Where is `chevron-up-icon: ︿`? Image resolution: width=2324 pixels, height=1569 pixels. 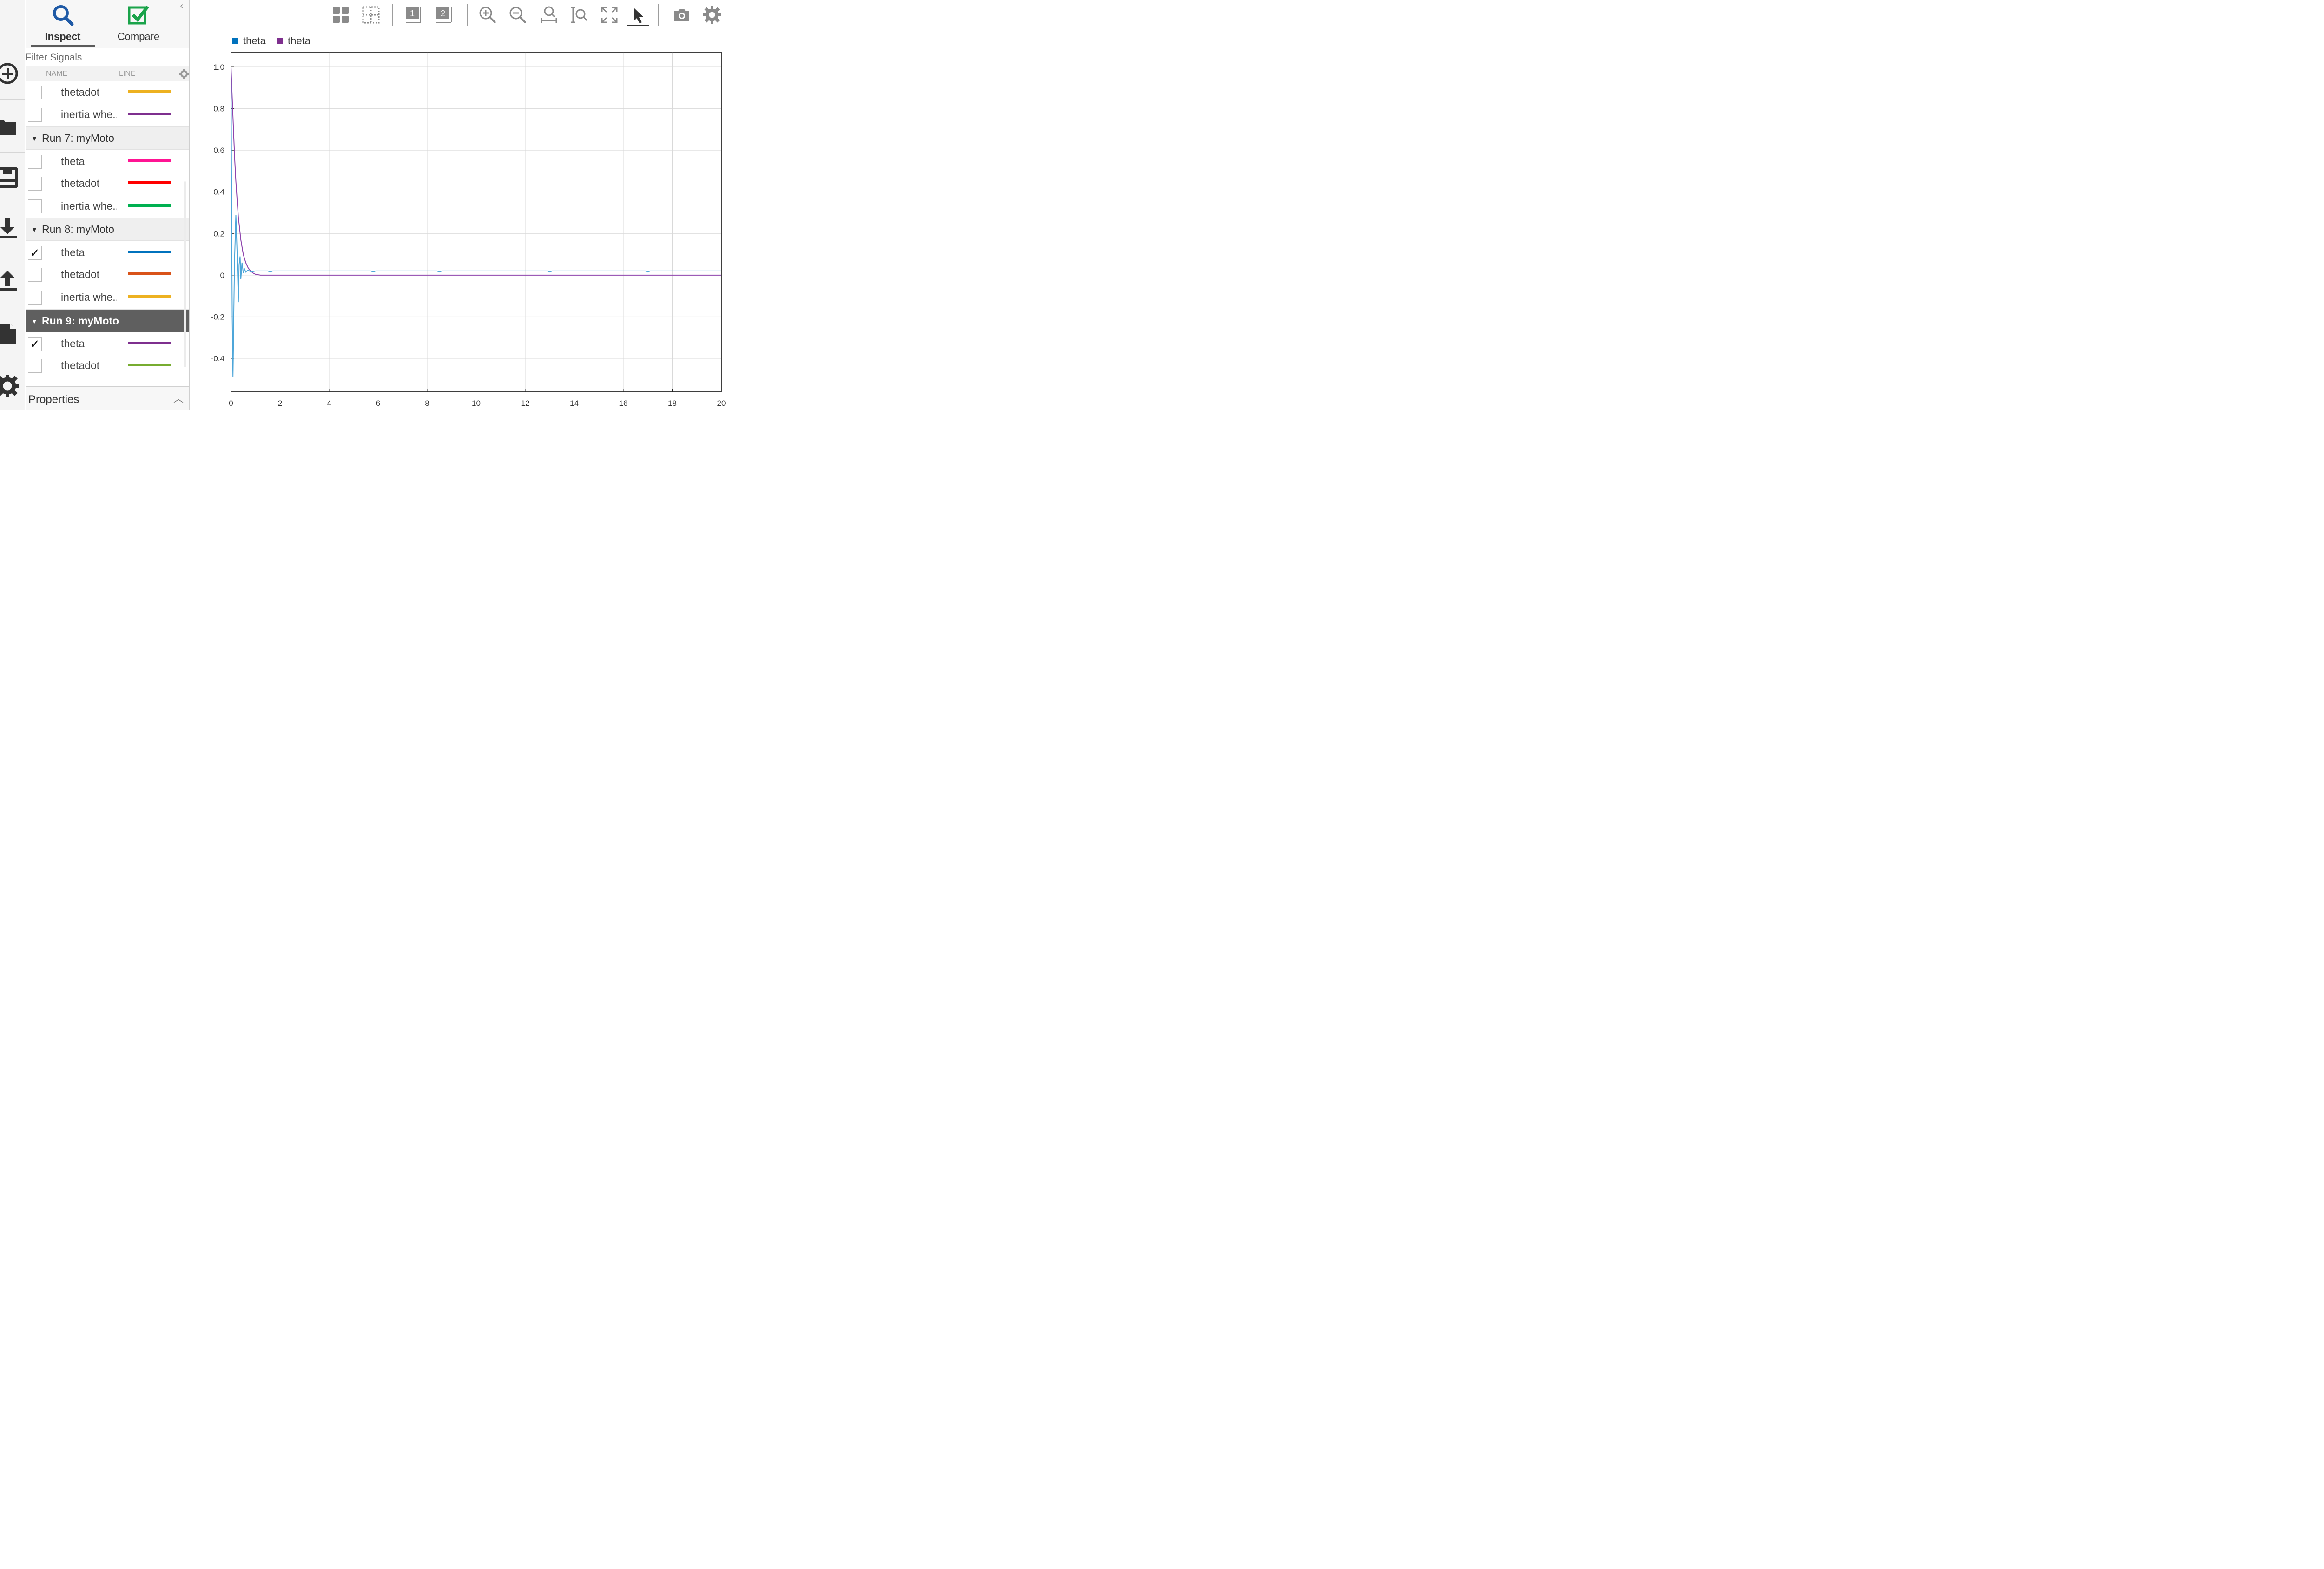
chevron-up-icon: ︿ is located at coordinates (178, 398).